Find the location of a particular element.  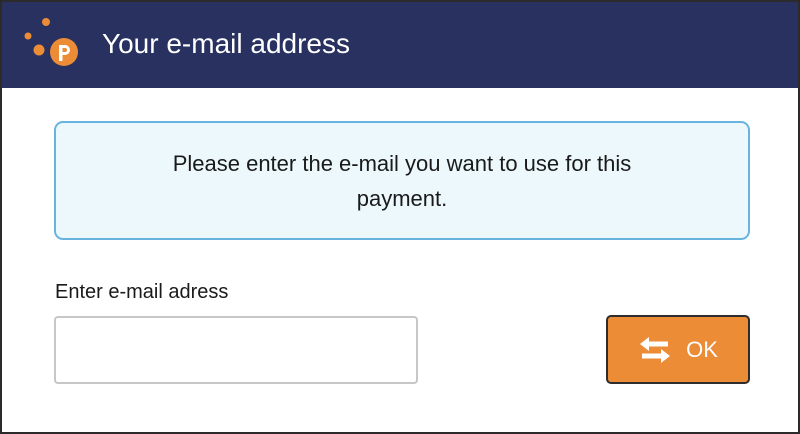

email-field-label: Enter e-mail adress is located at coordinates (142, 292).